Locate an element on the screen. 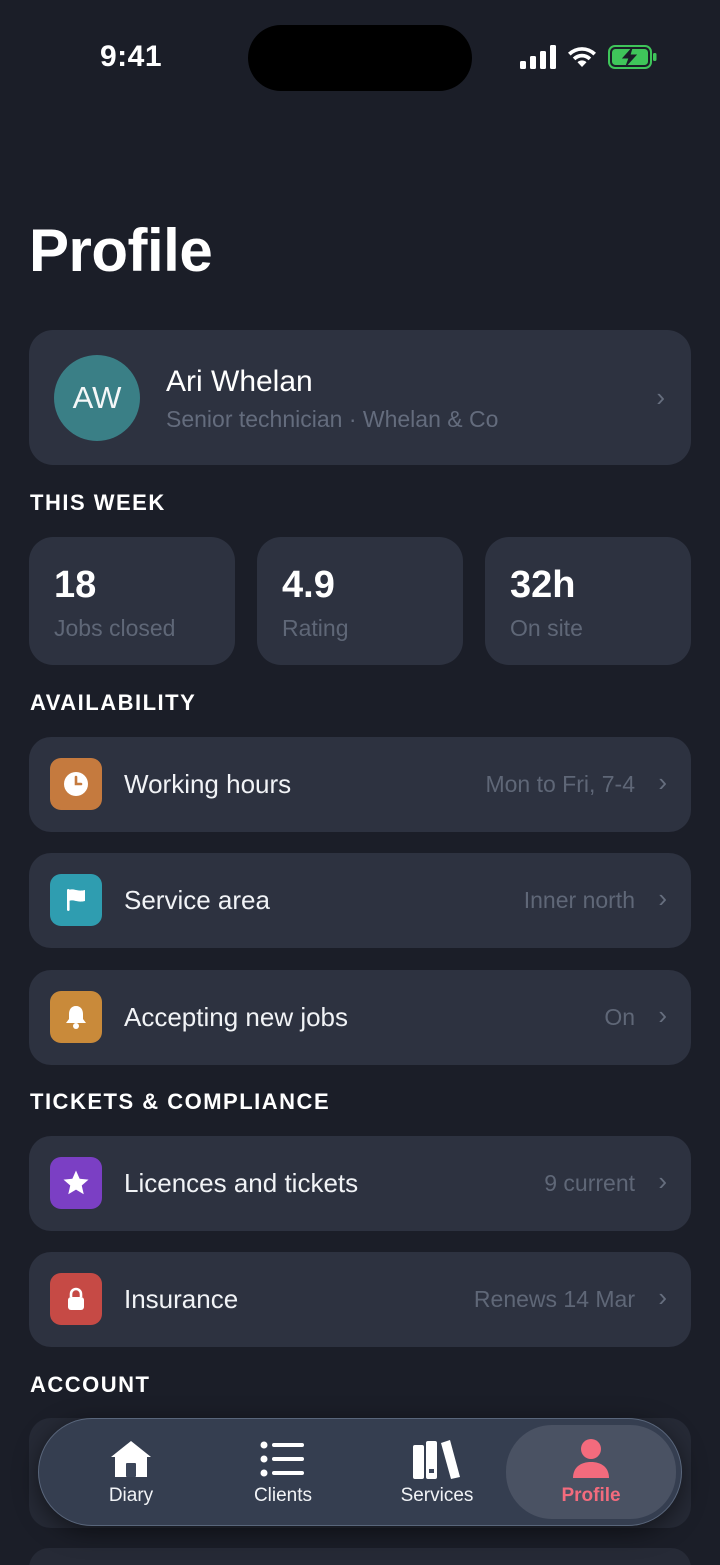  row-accepting-new-jobs: Accepting new jobs On › is located at coordinates (360, 1017).